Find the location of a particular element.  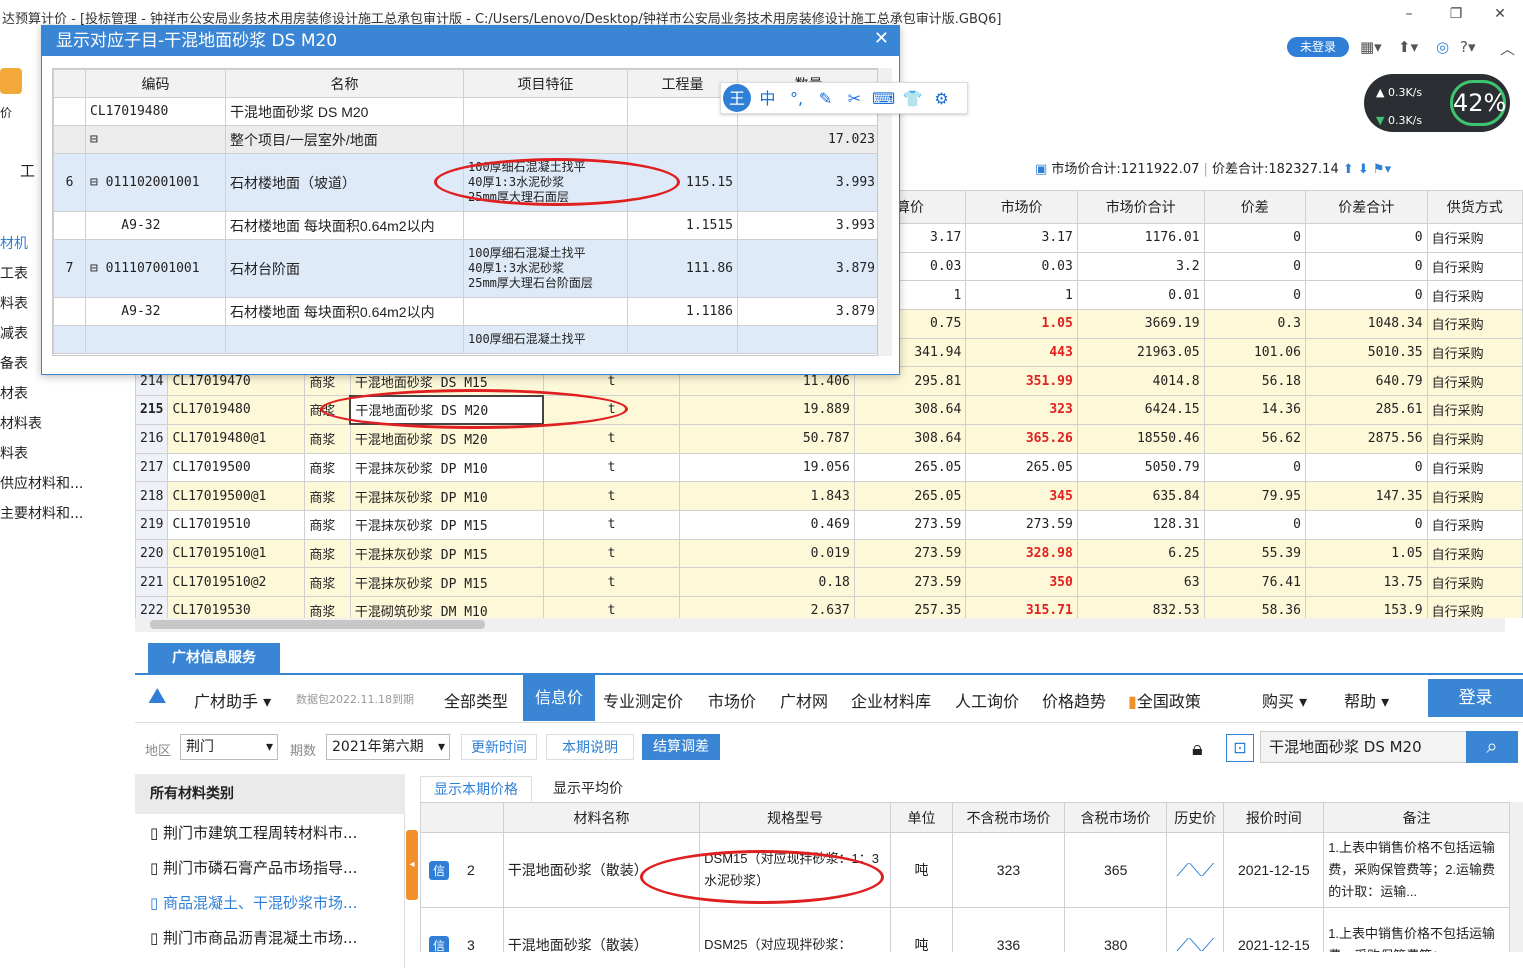

period-note-button: 本期说明 is located at coordinates (590, 747).